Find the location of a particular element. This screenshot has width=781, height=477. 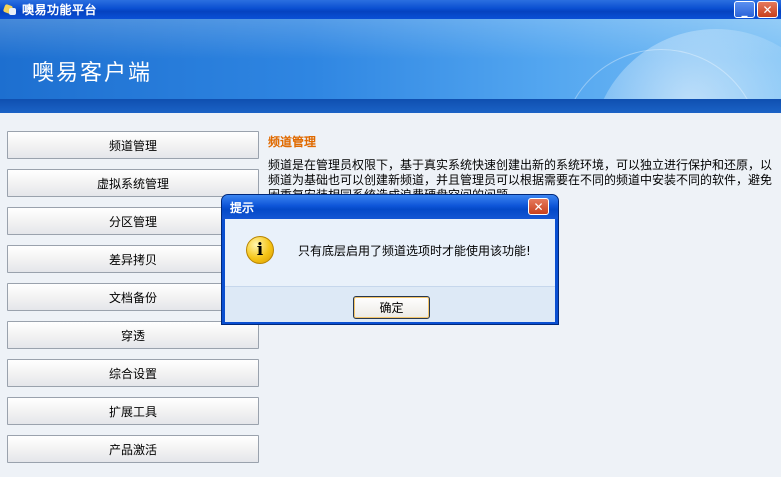

dialog-message-area: i 只有底层启用了频道选项时才能使用该功能! is located at coordinates (390, 250).